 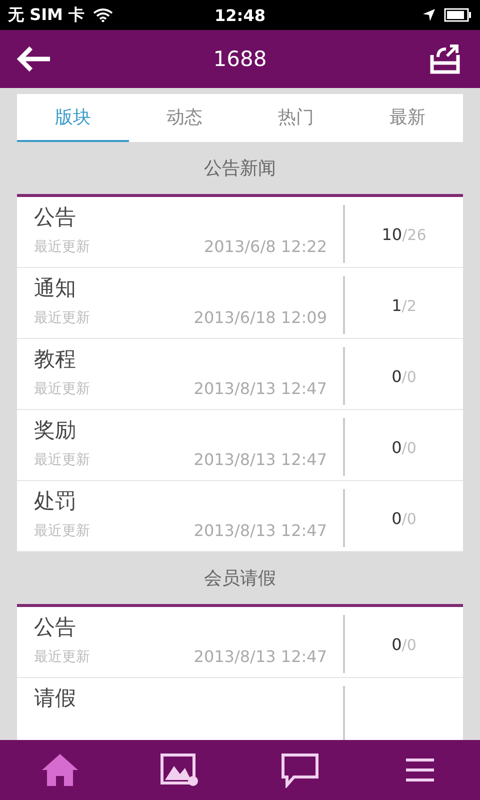 What do you see at coordinates (458, 15) in the screenshot?
I see `battery-icon` at bounding box center [458, 15].